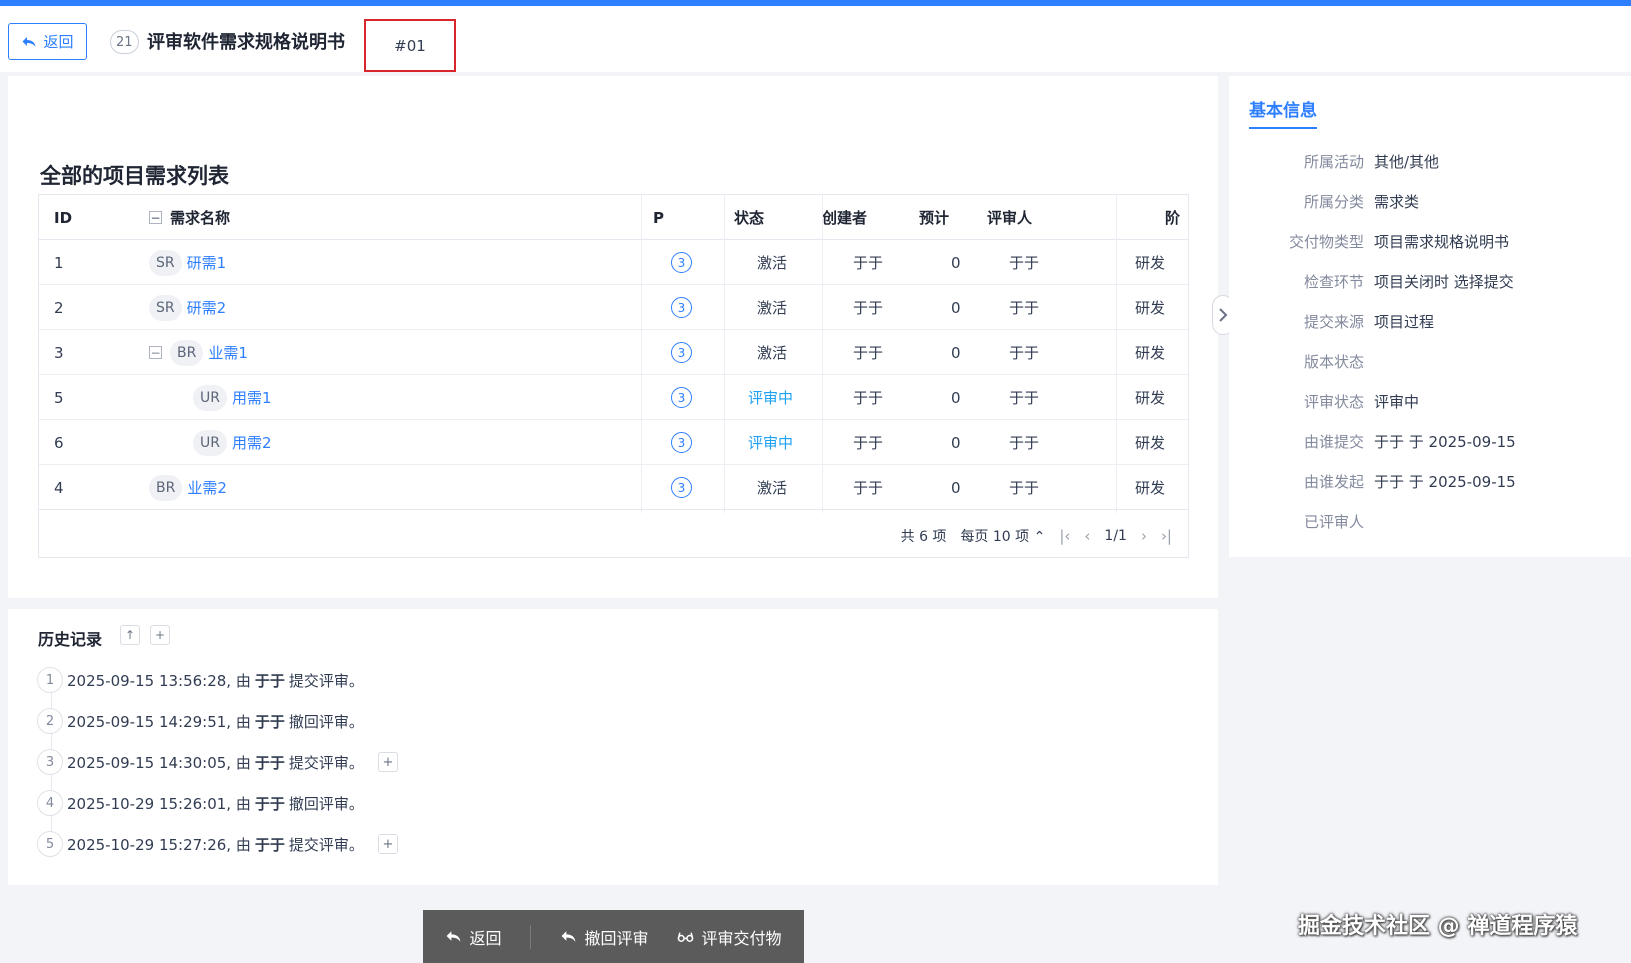  Describe the element at coordinates (130, 635) in the screenshot. I see `sort-up-icon: ↑` at that location.